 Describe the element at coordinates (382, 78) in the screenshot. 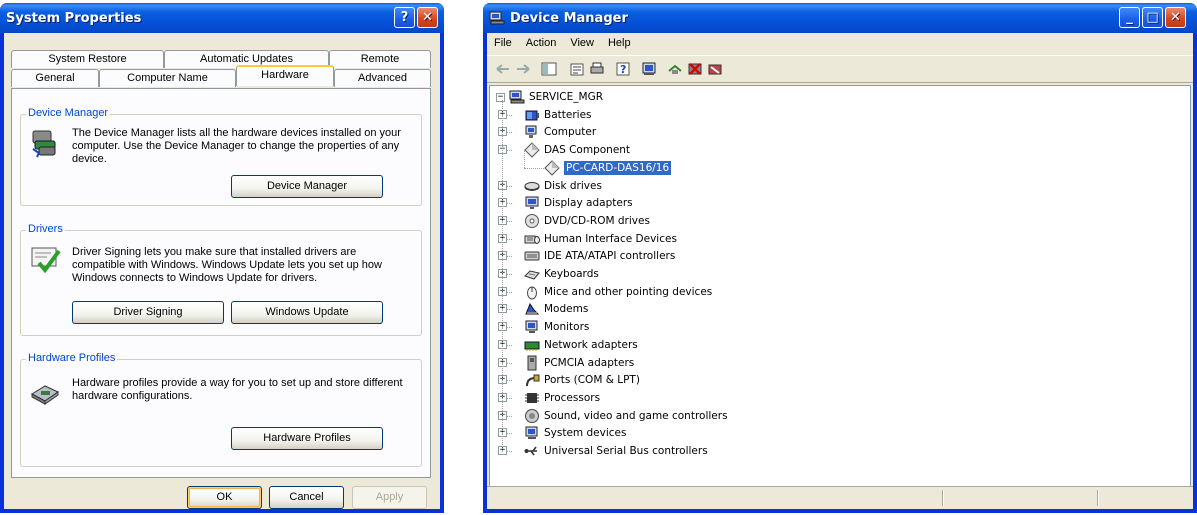

I see `tab-advanced: Advanced` at that location.